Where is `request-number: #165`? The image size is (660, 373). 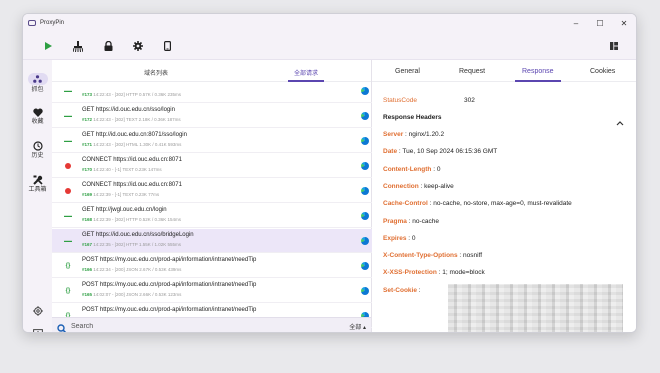 request-number: #165 is located at coordinates (87, 294).